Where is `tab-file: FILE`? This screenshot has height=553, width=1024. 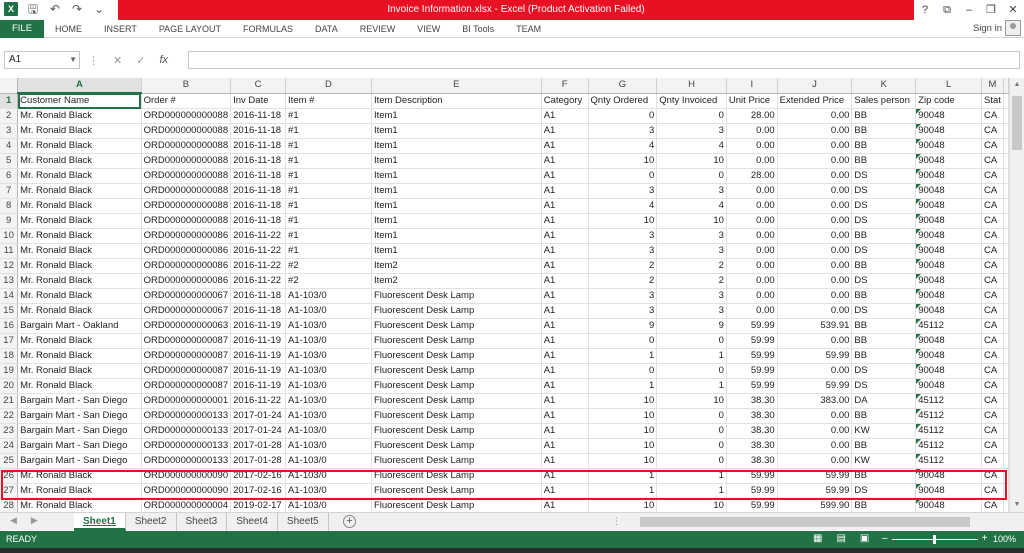
tab-file: FILE is located at coordinates (22, 29).